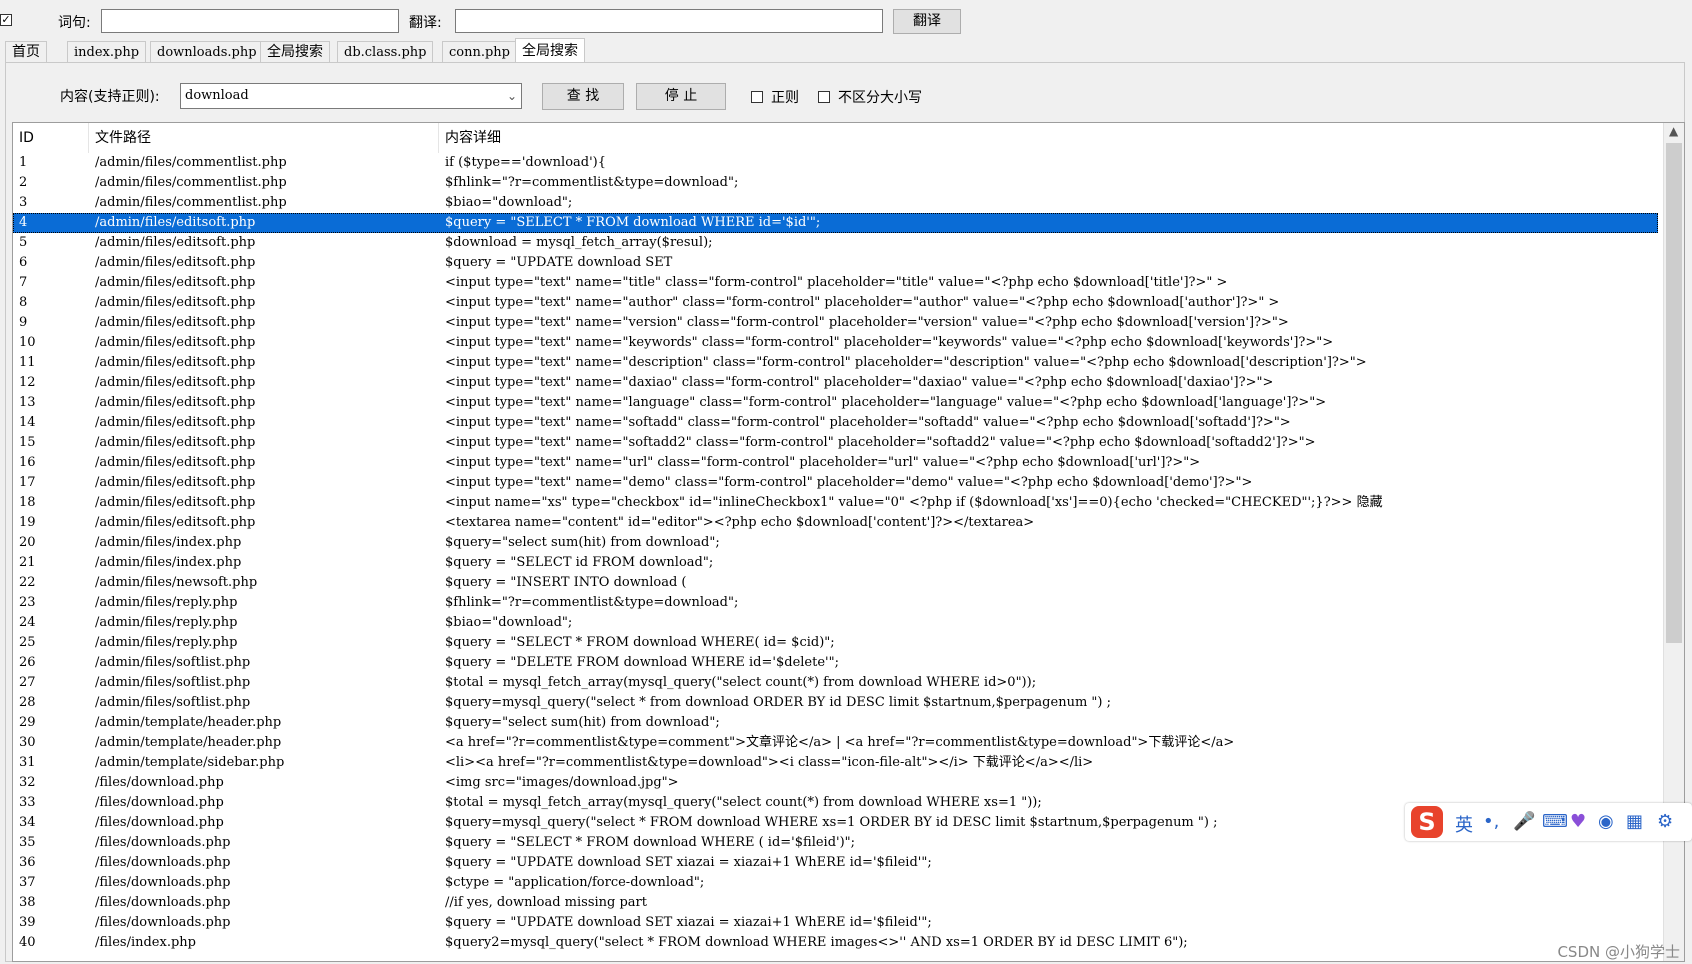 This screenshot has height=964, width=1692. Describe the element at coordinates (669, 21) in the screenshot. I see `translate-input` at that location.